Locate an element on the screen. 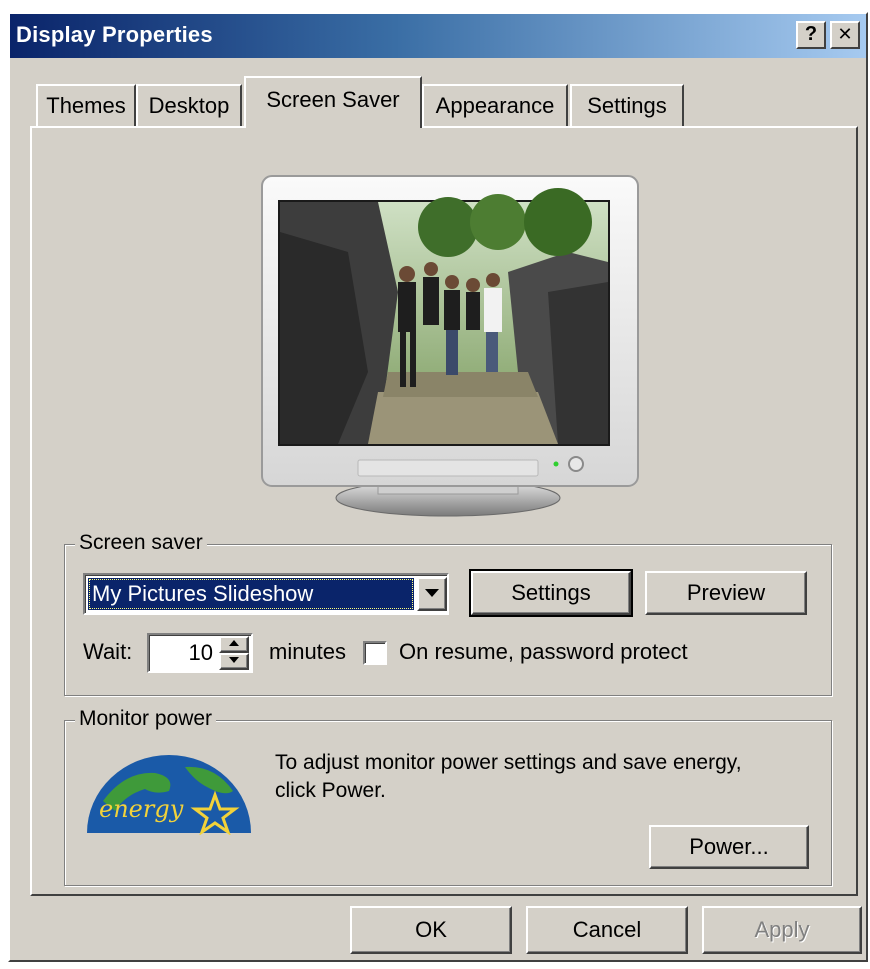 The image size is (870, 969). wait-minutes-input: 10 is located at coordinates (184, 653).